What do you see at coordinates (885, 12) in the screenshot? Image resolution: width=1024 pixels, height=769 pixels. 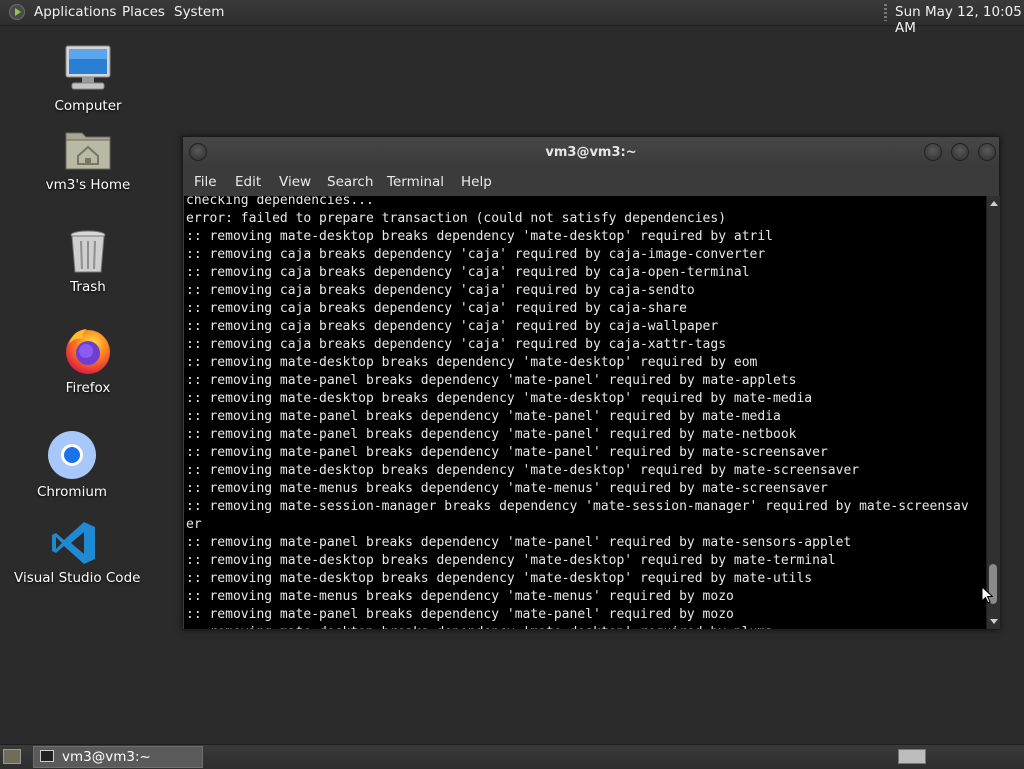 I see `panel-handle` at bounding box center [885, 12].